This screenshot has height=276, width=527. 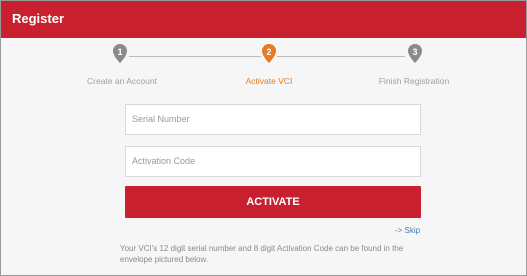 What do you see at coordinates (263, 19) in the screenshot?
I see `title-bar: Register` at bounding box center [263, 19].